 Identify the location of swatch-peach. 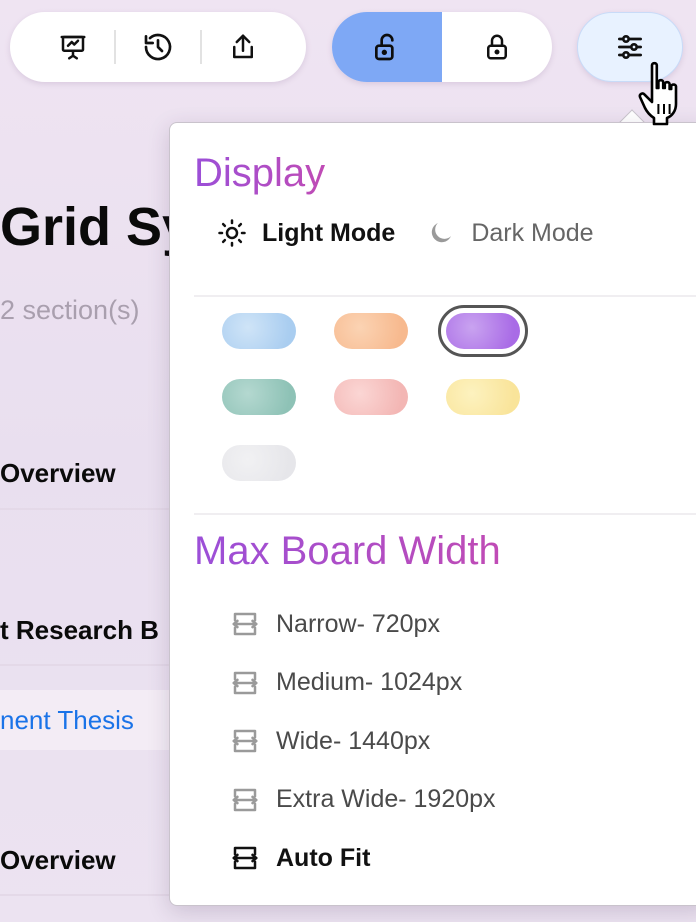
(371, 331).